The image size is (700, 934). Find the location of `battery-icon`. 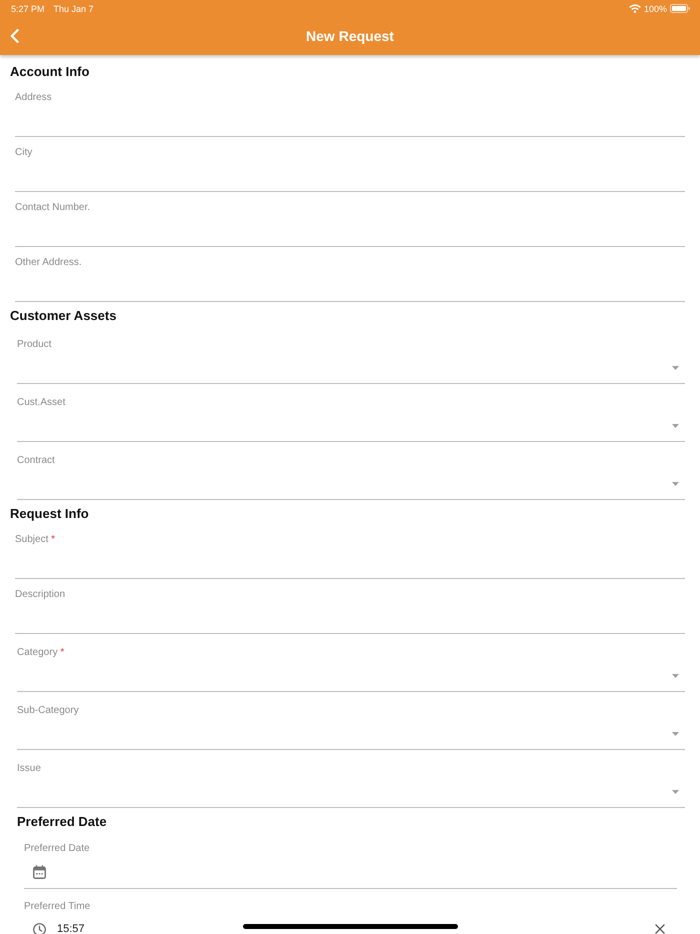

battery-icon is located at coordinates (680, 8).